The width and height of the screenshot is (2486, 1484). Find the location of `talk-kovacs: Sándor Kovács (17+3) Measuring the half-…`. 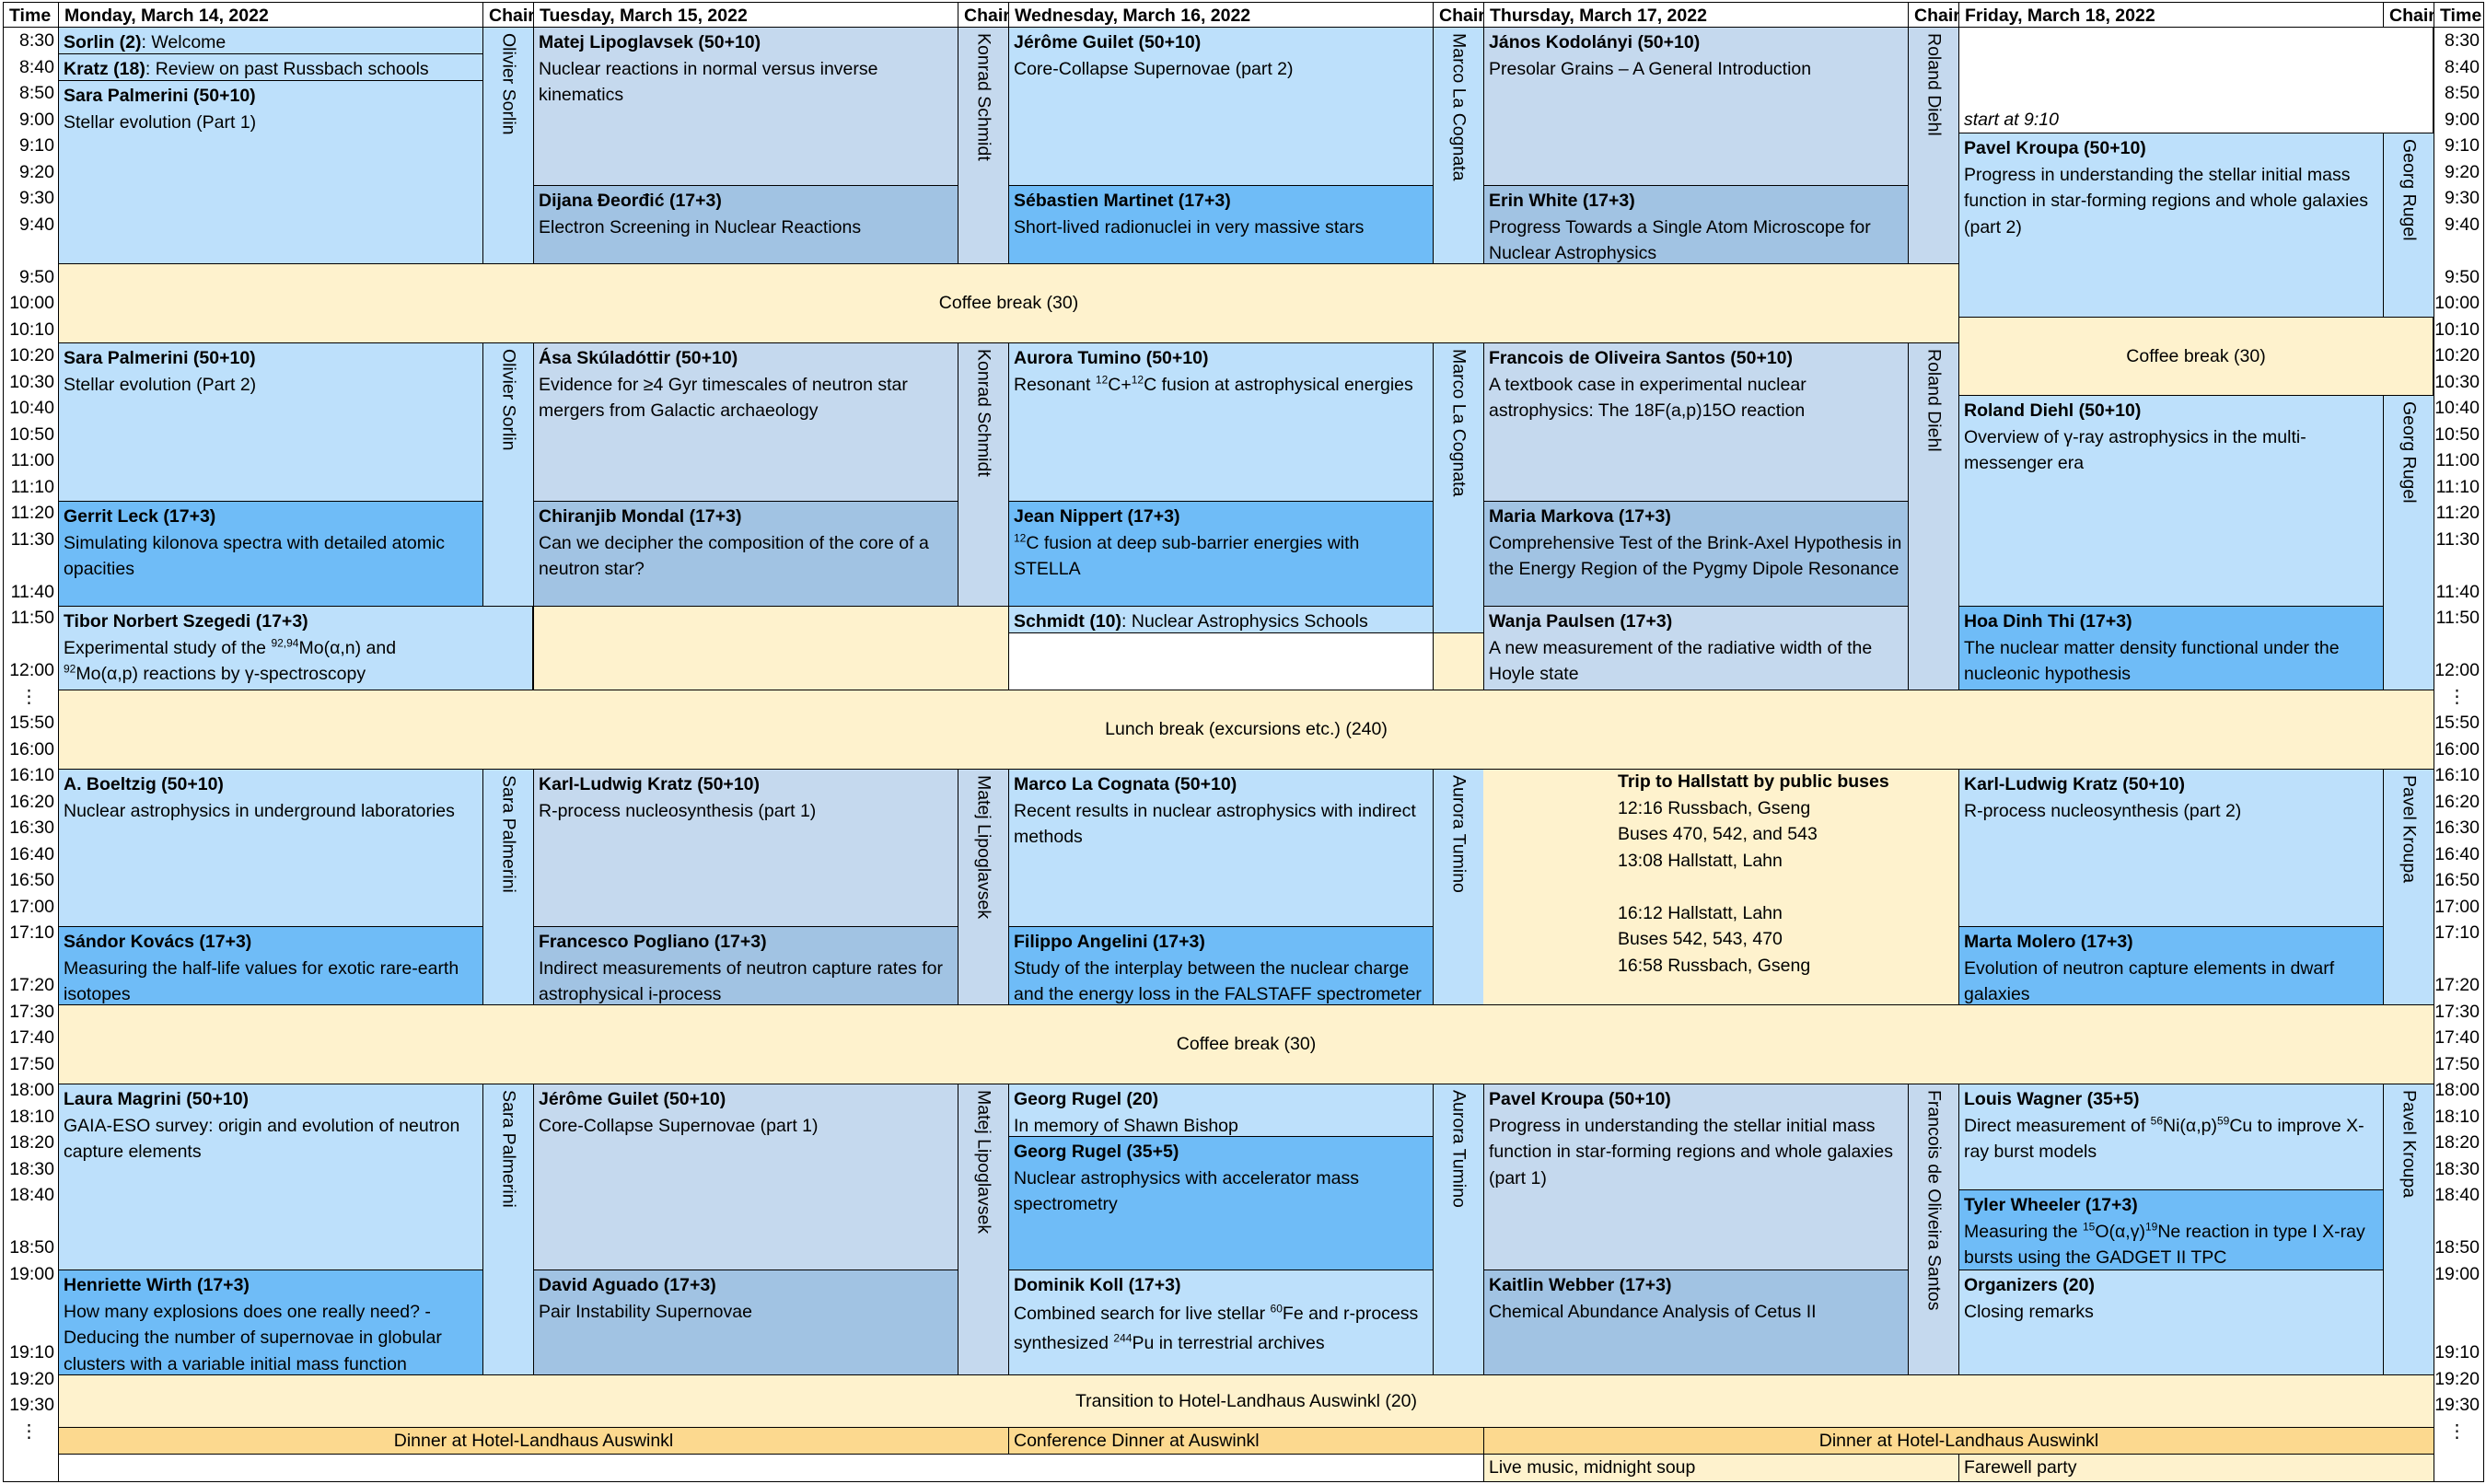

talk-kovacs: Sándor Kovács (17+3) Measuring the half-… is located at coordinates (270, 965).